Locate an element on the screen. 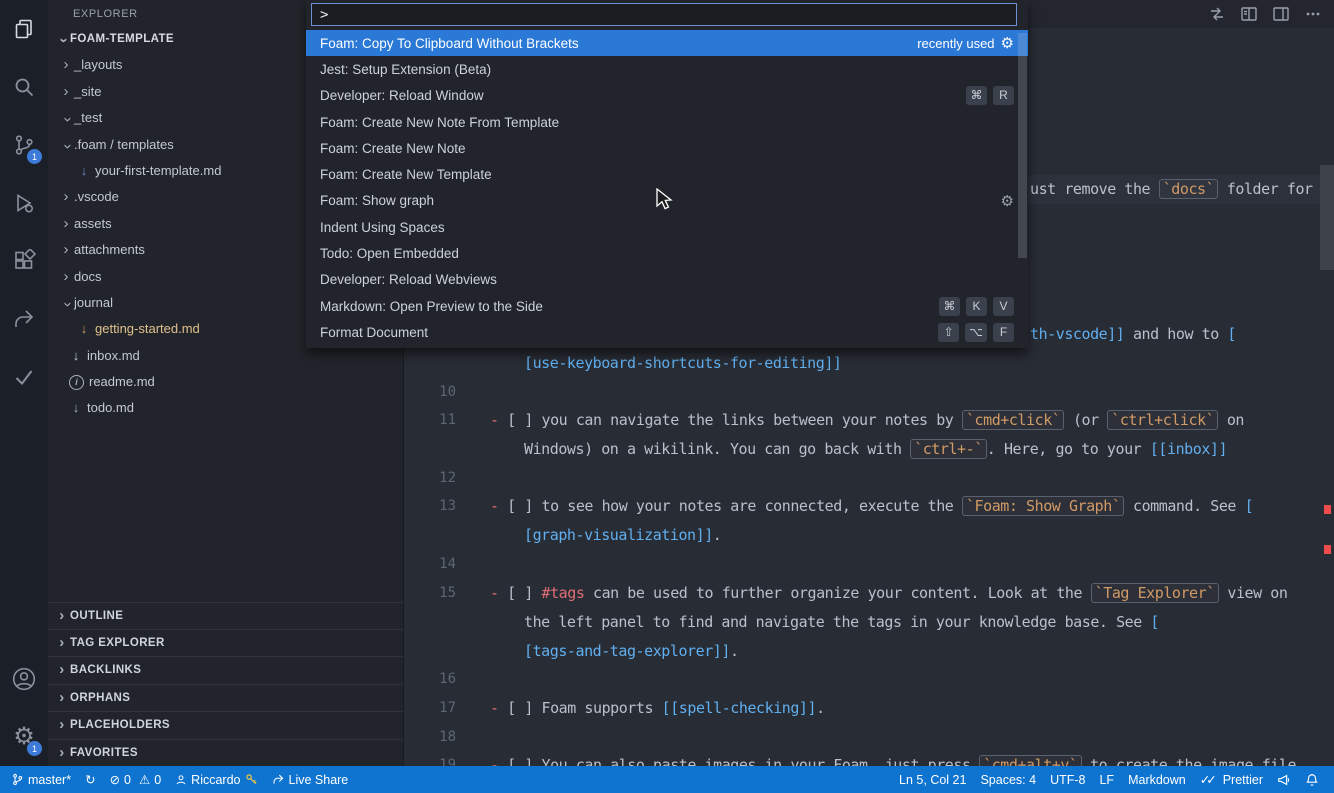 The height and width of the screenshot is (793, 1334). open-changes-icon is located at coordinates (1217, 14).